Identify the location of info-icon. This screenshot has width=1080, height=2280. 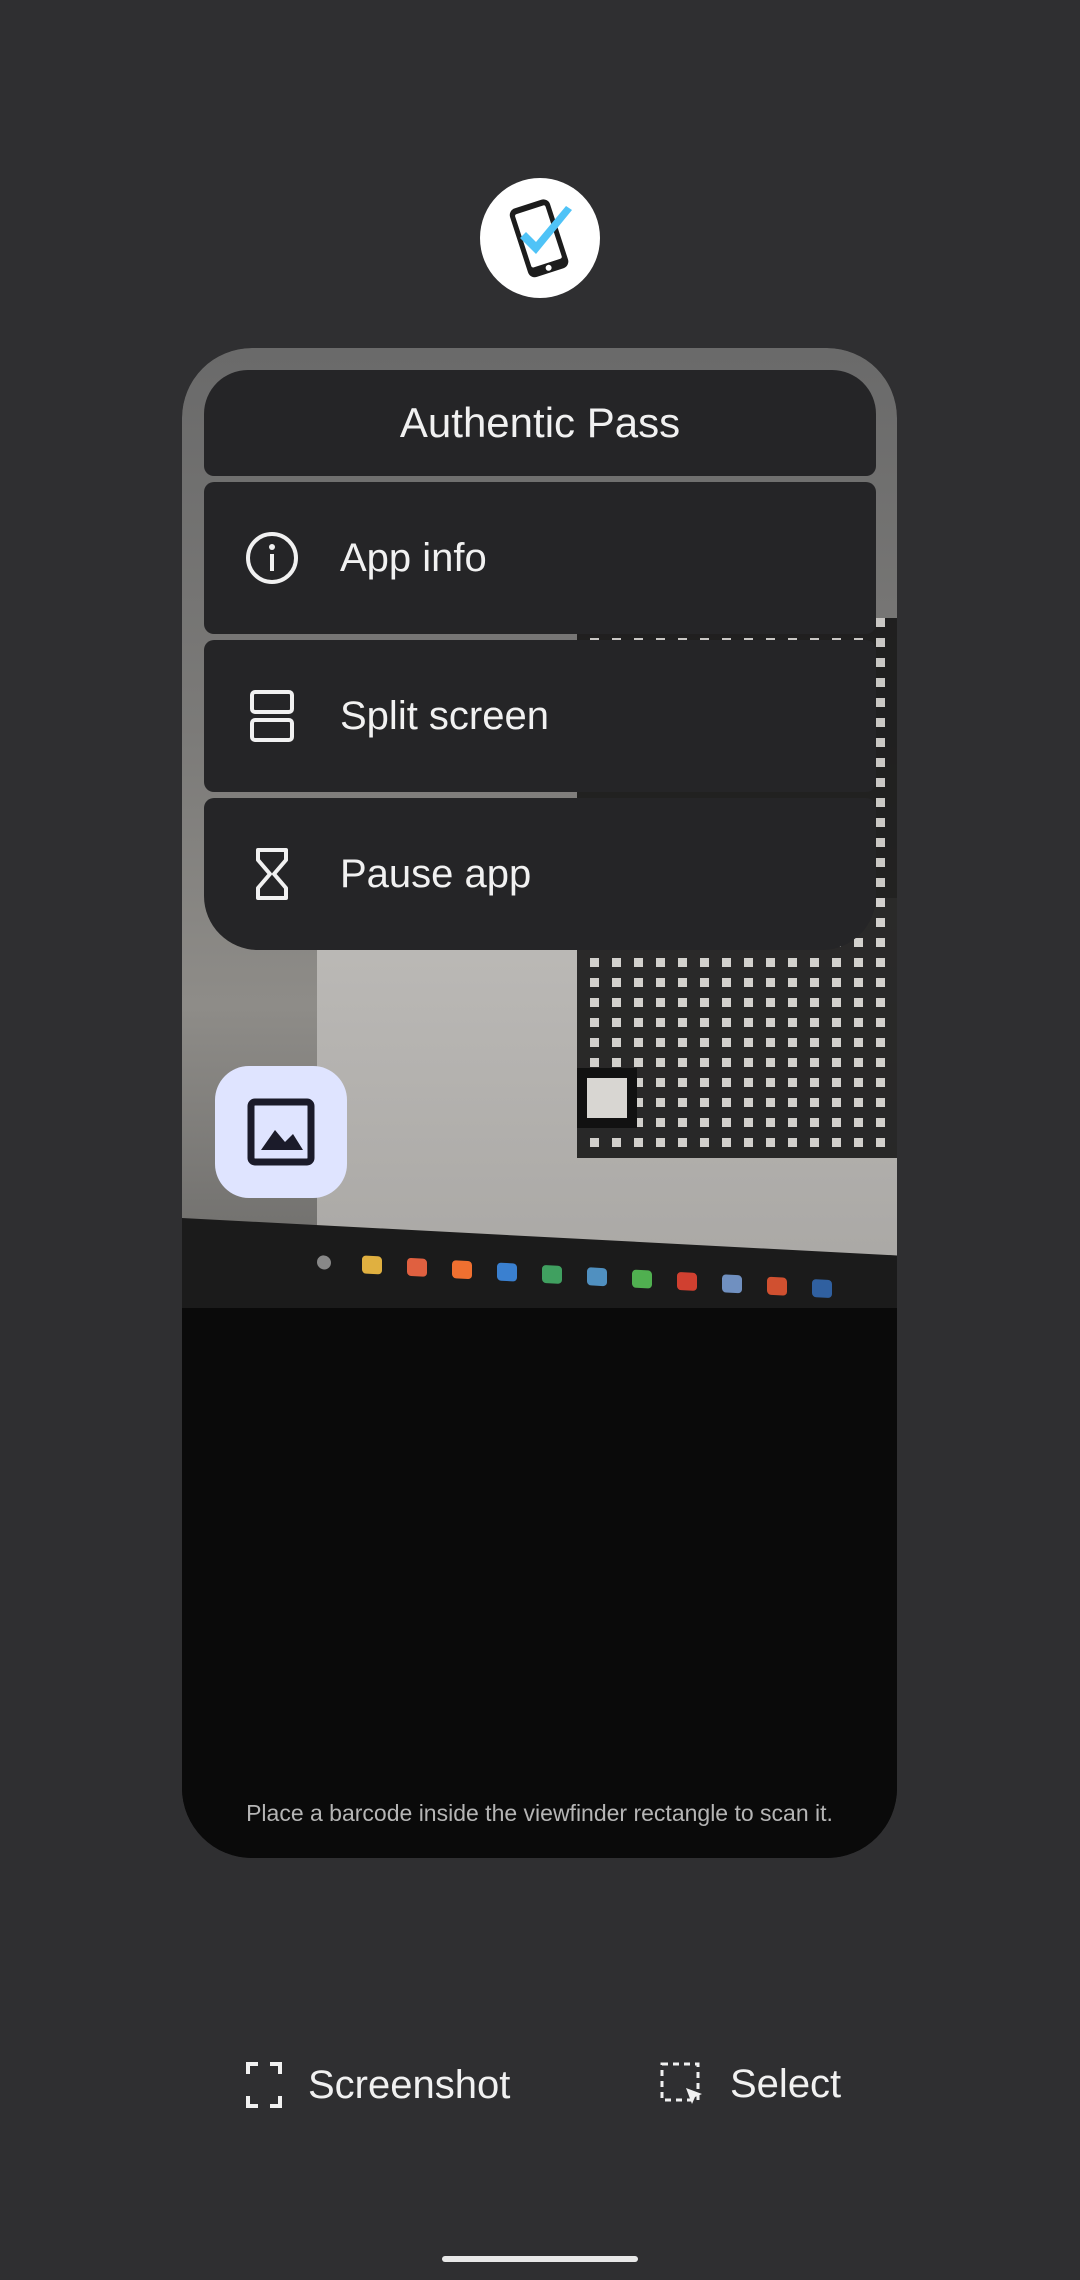
(272, 558).